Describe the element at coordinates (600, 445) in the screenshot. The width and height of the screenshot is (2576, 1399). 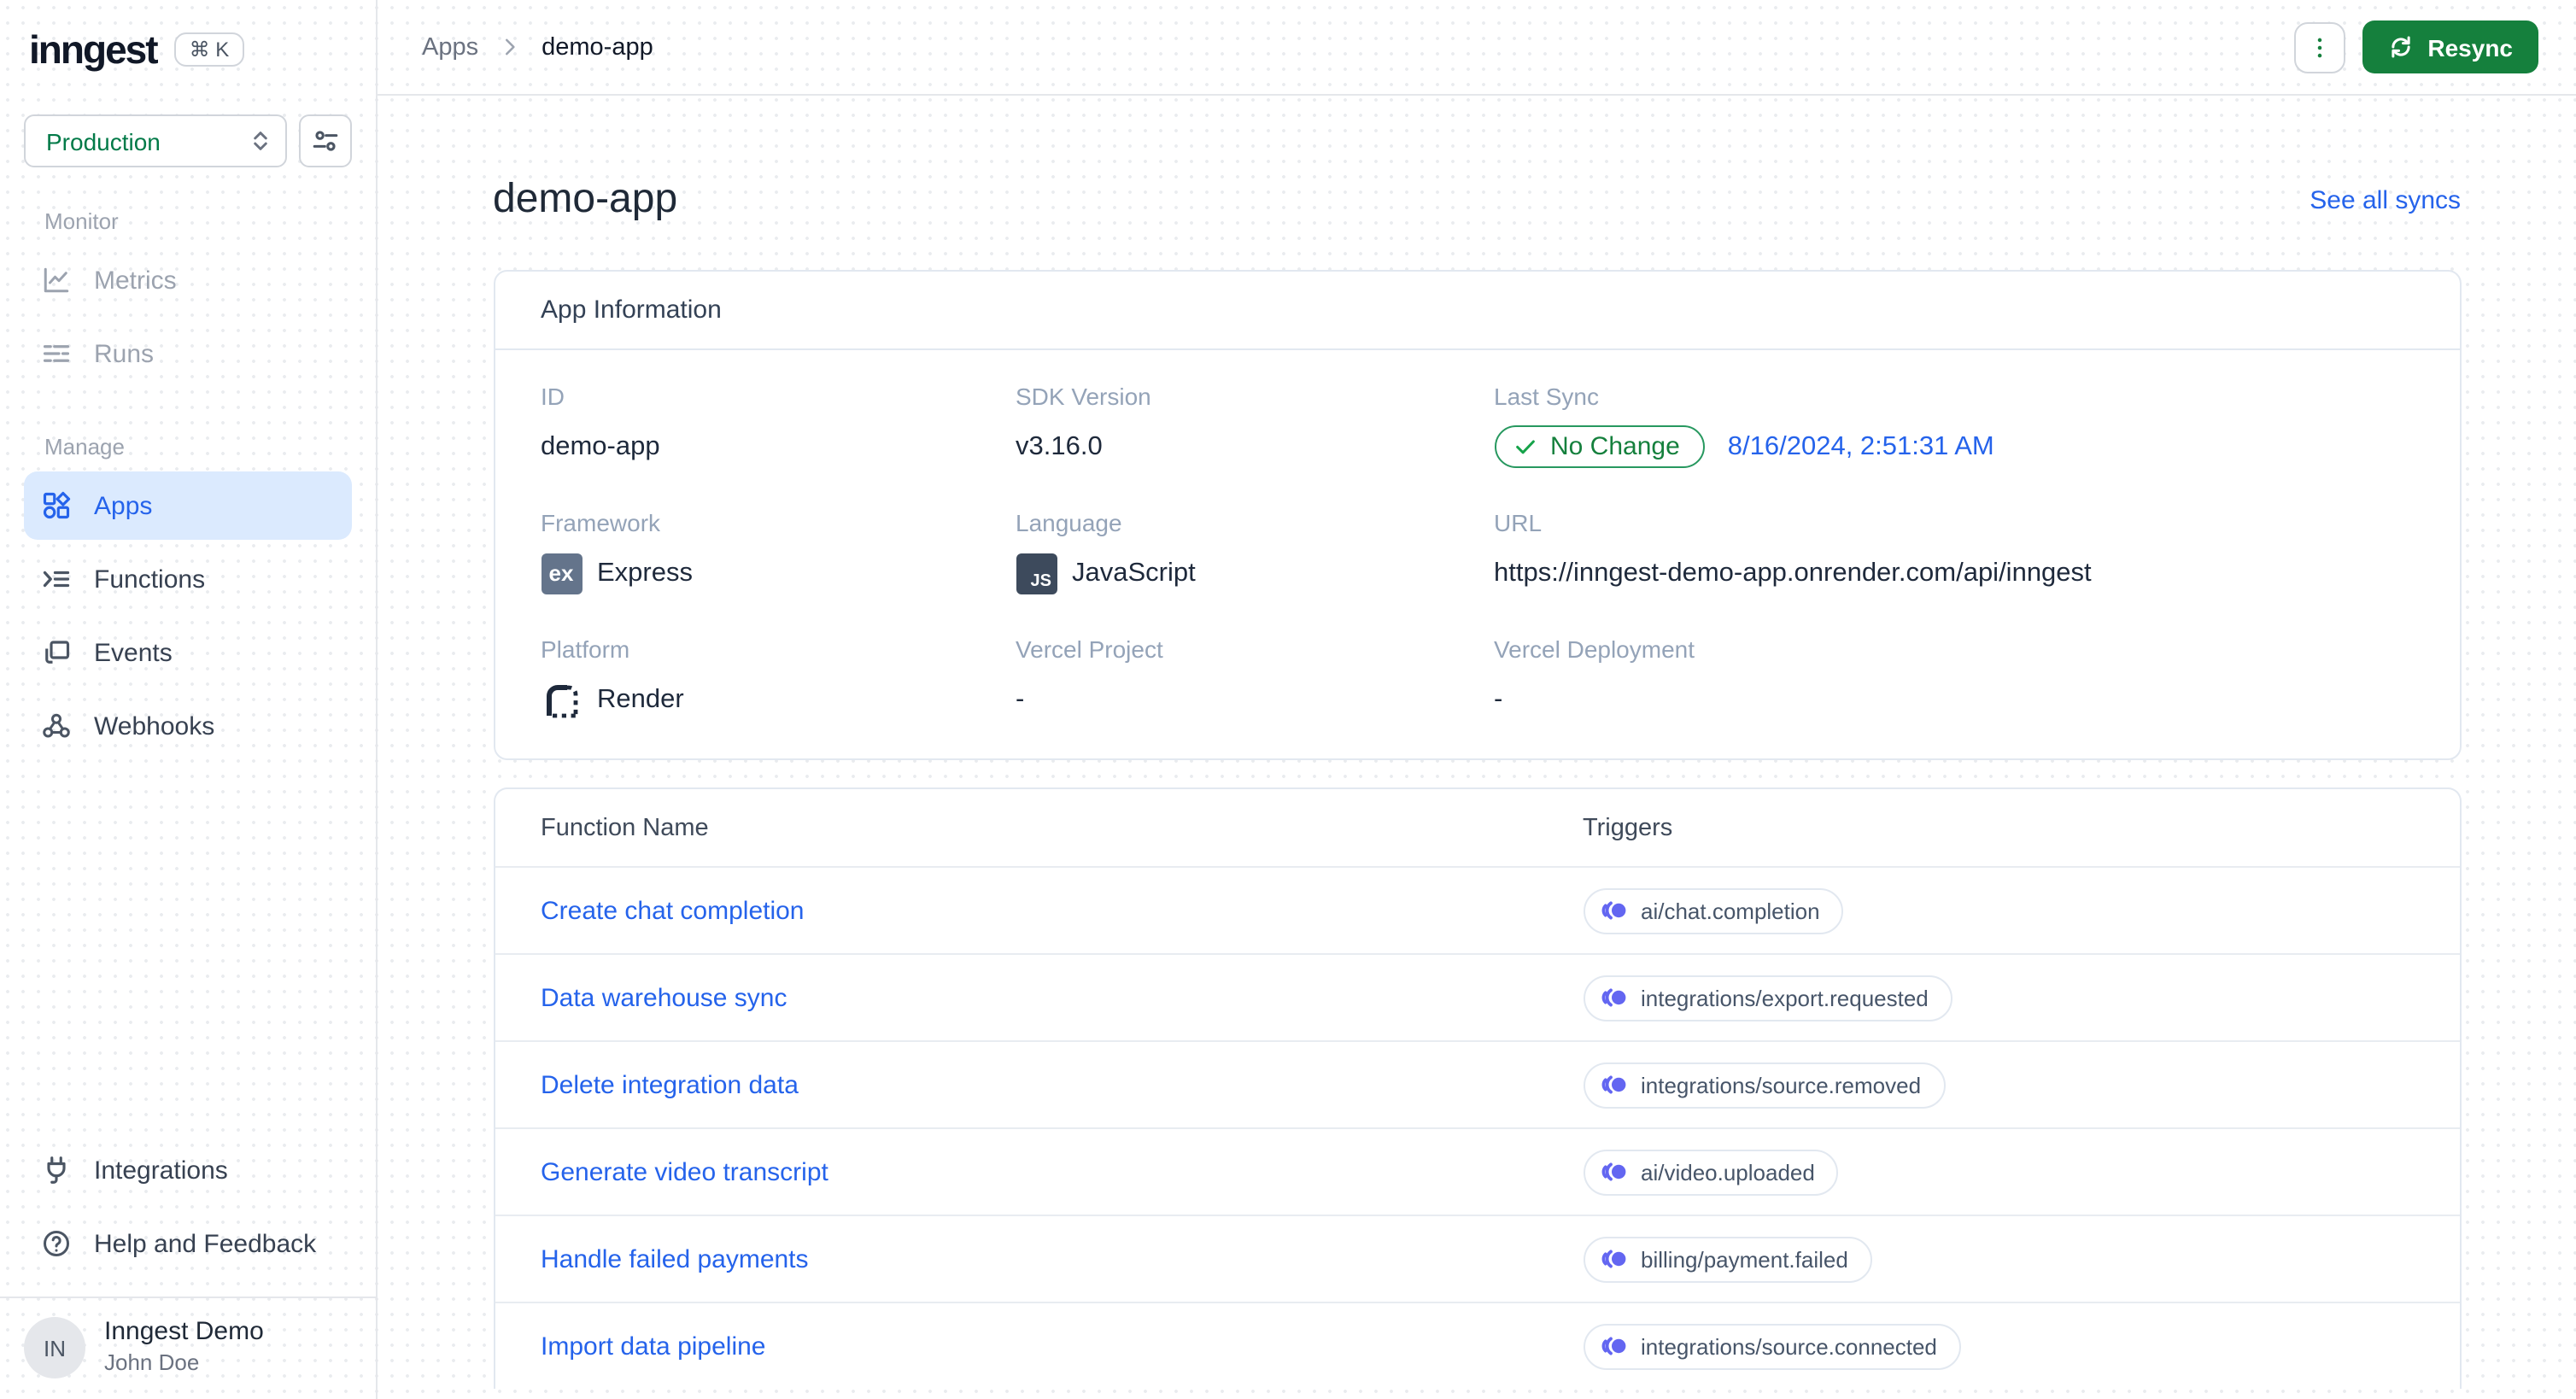
I see `info-value: demo-app` at that location.